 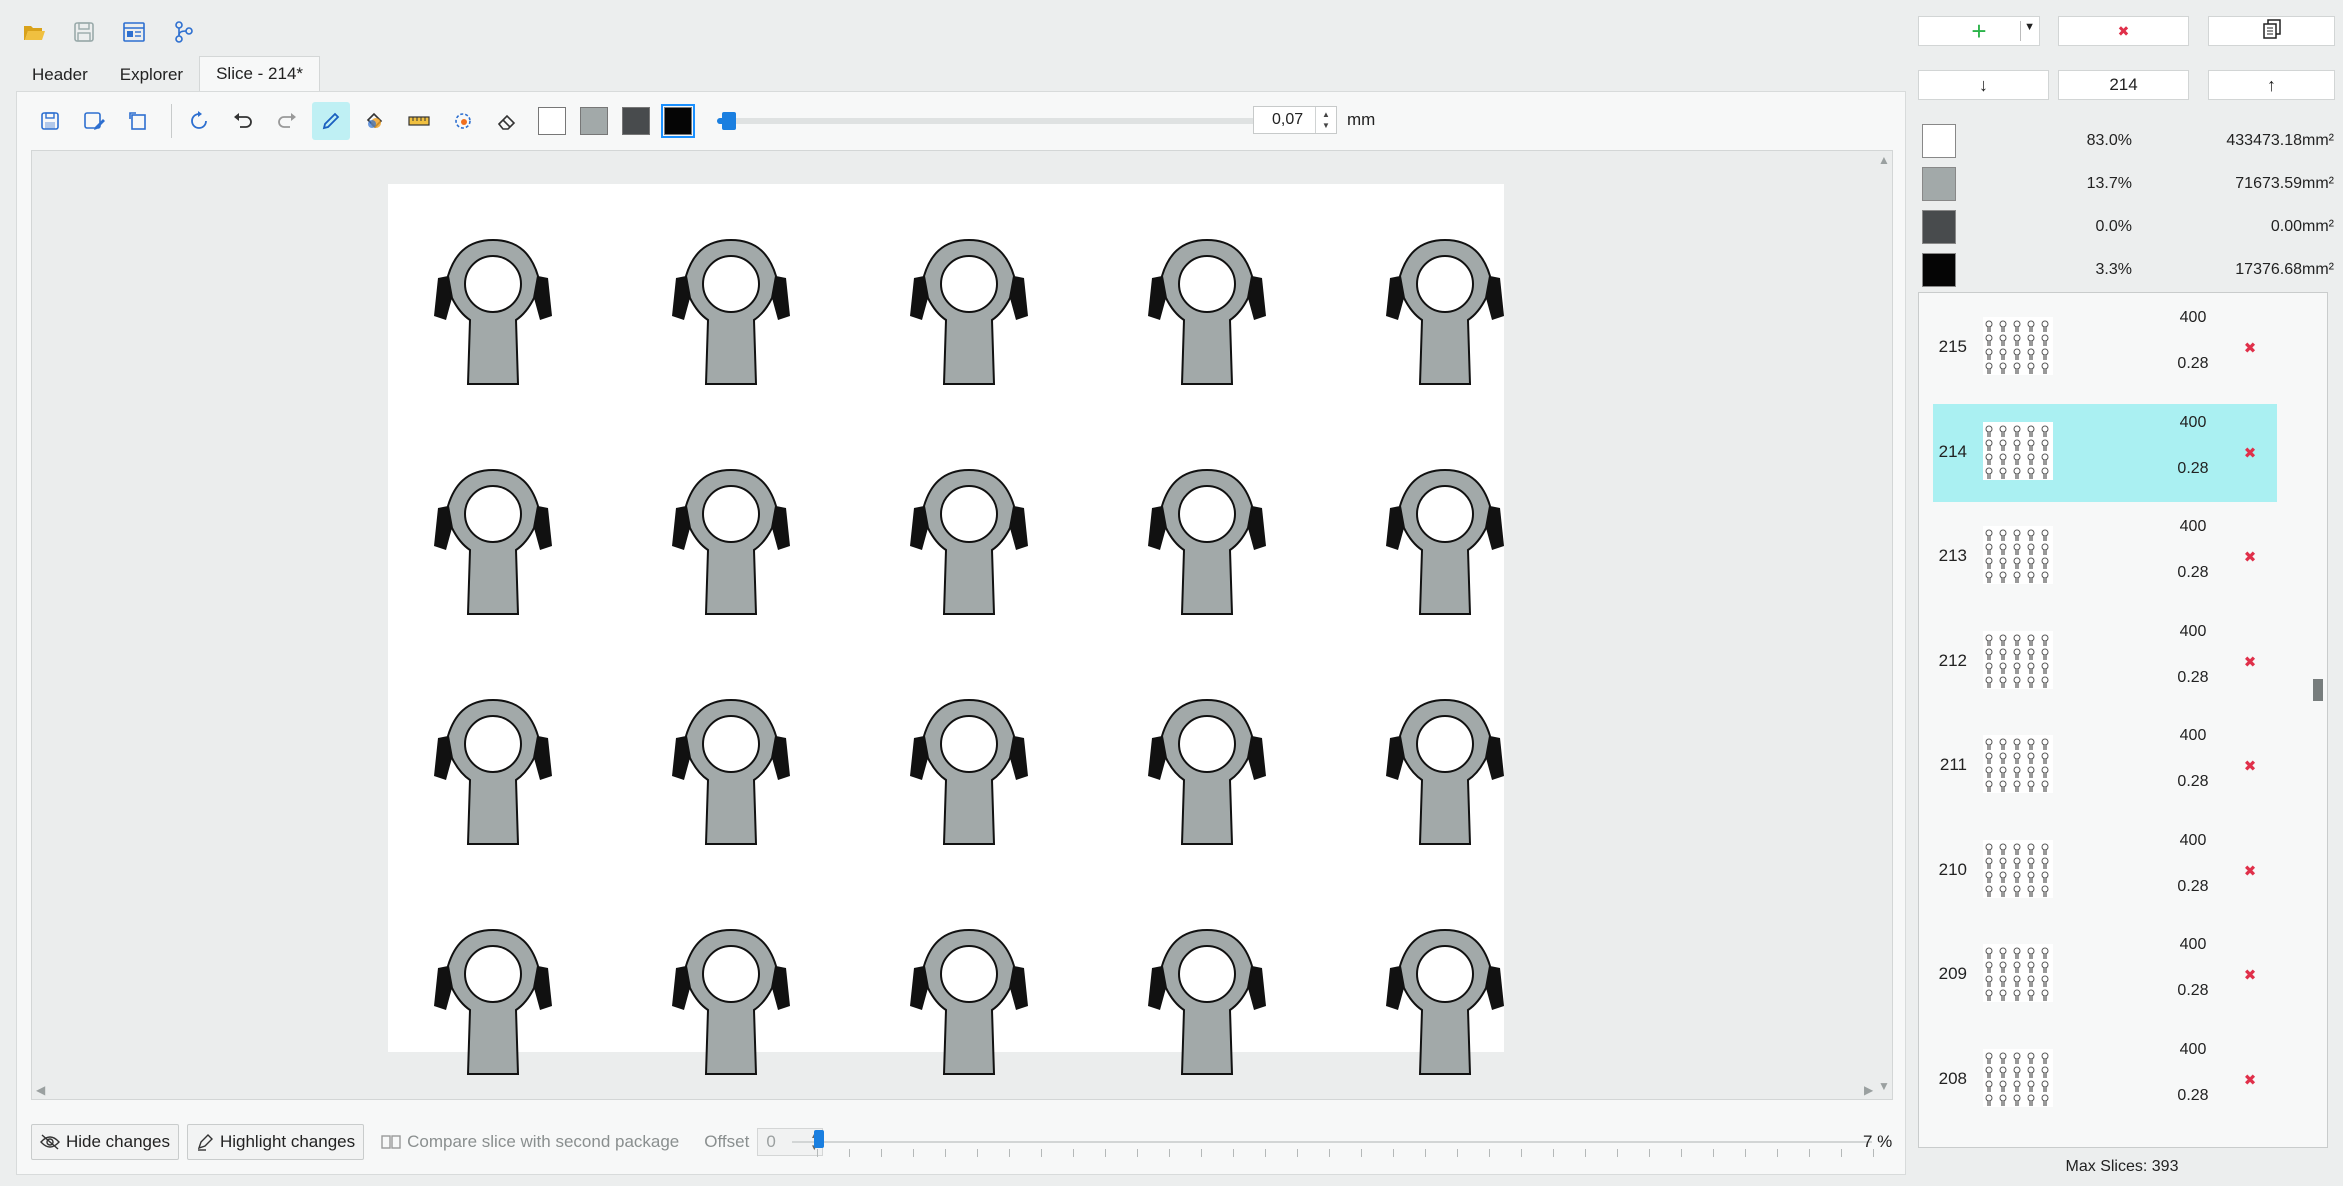 What do you see at coordinates (275, 1142) in the screenshot?
I see `highlight-changes-button: Highlight changes` at bounding box center [275, 1142].